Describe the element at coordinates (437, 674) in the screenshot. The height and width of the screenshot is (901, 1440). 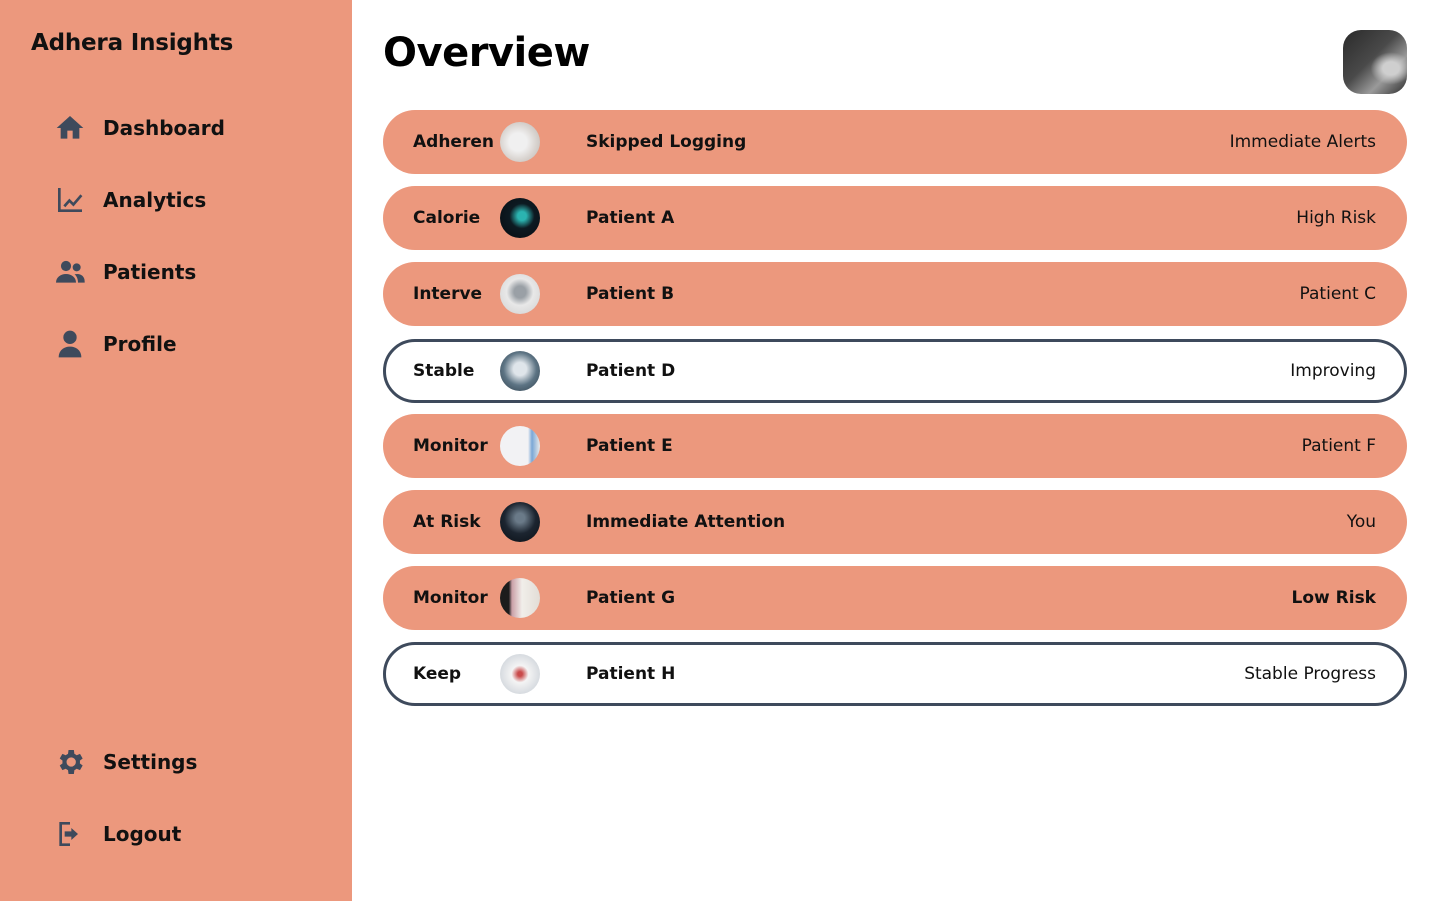
I see `row-tag: Keep` at that location.